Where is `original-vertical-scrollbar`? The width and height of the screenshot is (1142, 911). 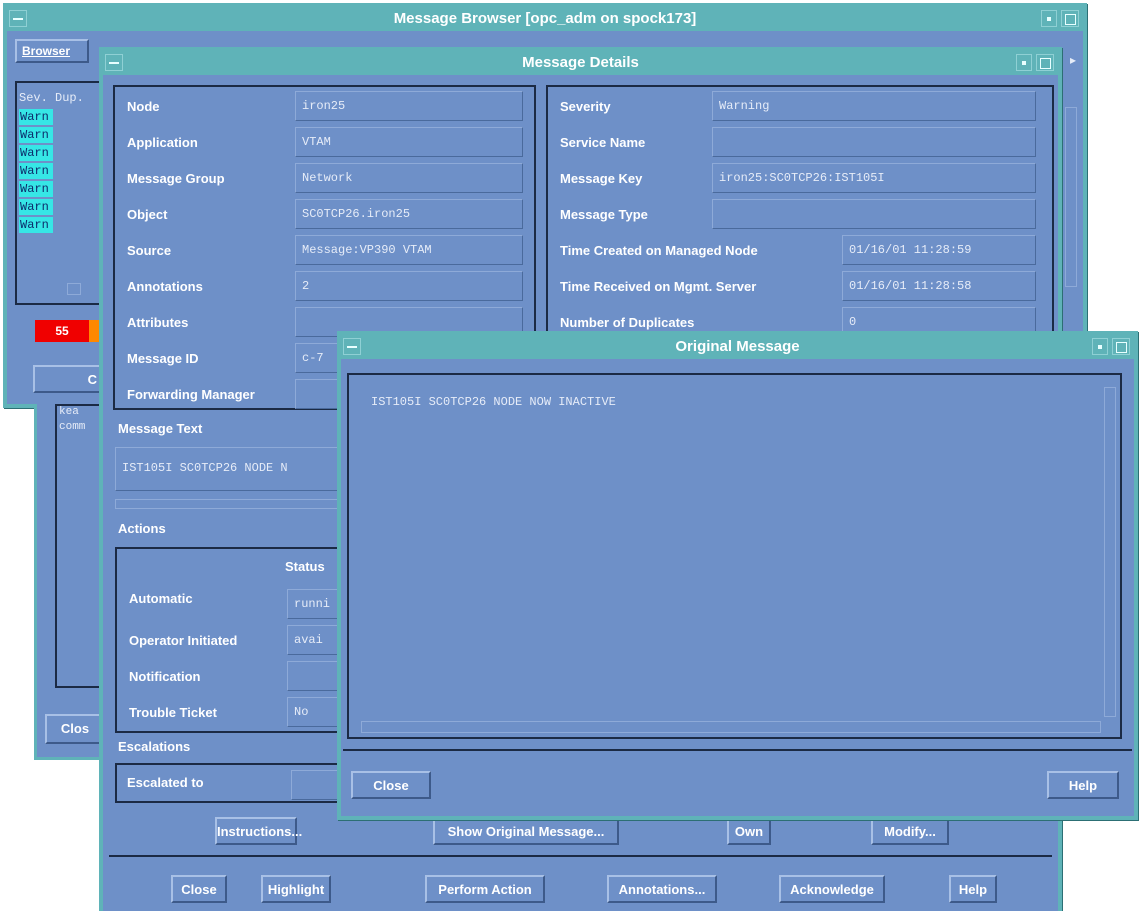
original-vertical-scrollbar is located at coordinates (1110, 552).